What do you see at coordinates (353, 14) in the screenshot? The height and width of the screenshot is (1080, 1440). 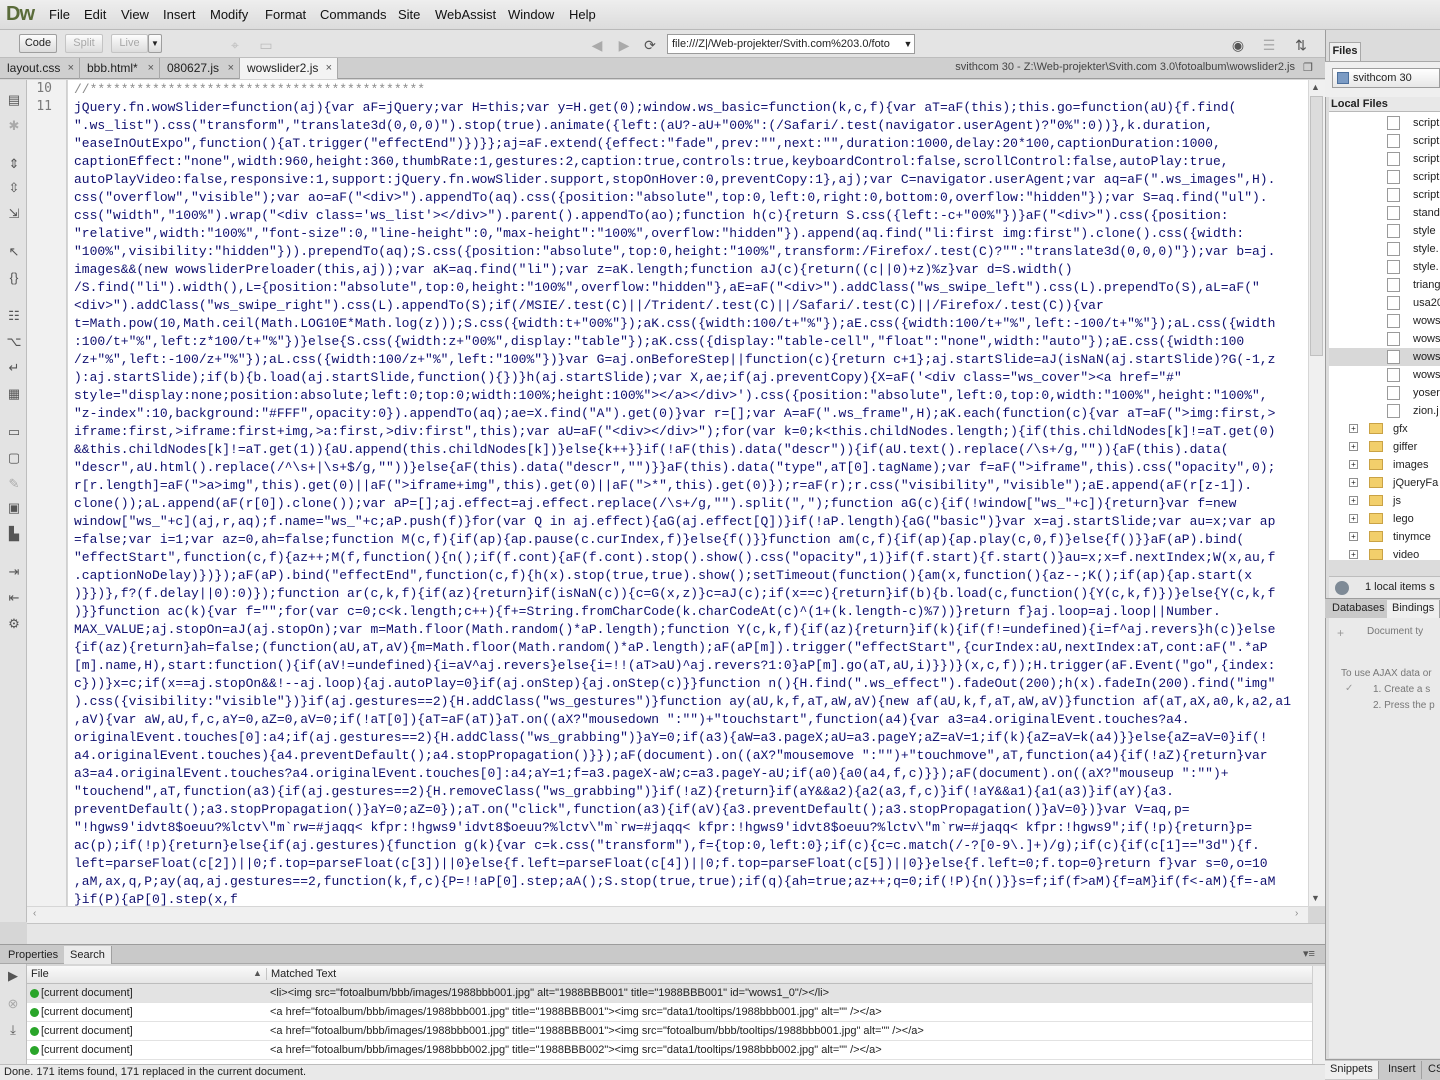 I see `menu-commands: Commands` at bounding box center [353, 14].